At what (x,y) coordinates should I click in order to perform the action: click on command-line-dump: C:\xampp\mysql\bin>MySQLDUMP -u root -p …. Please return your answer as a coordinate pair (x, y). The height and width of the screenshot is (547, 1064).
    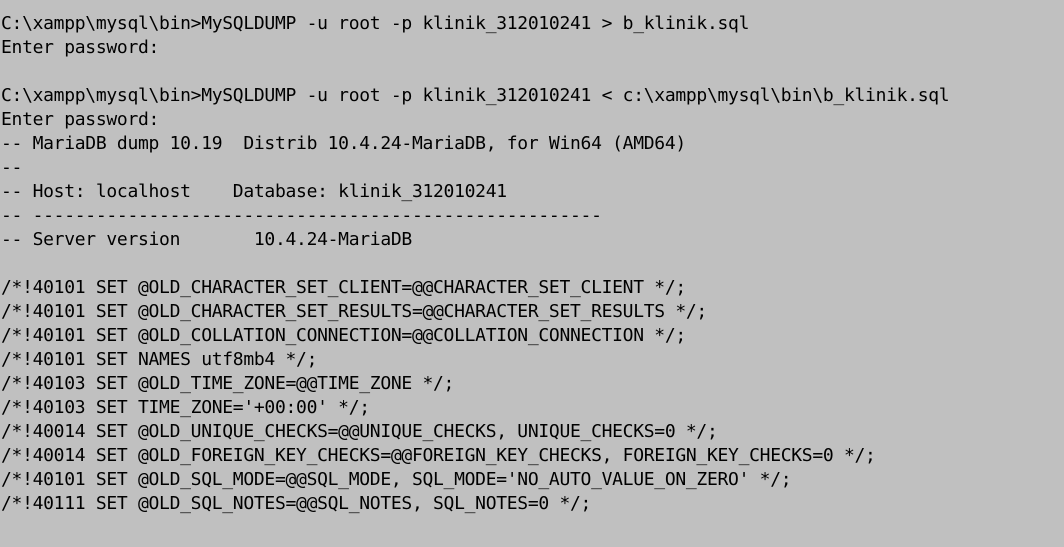
    Looking at the image, I should click on (375, 23).